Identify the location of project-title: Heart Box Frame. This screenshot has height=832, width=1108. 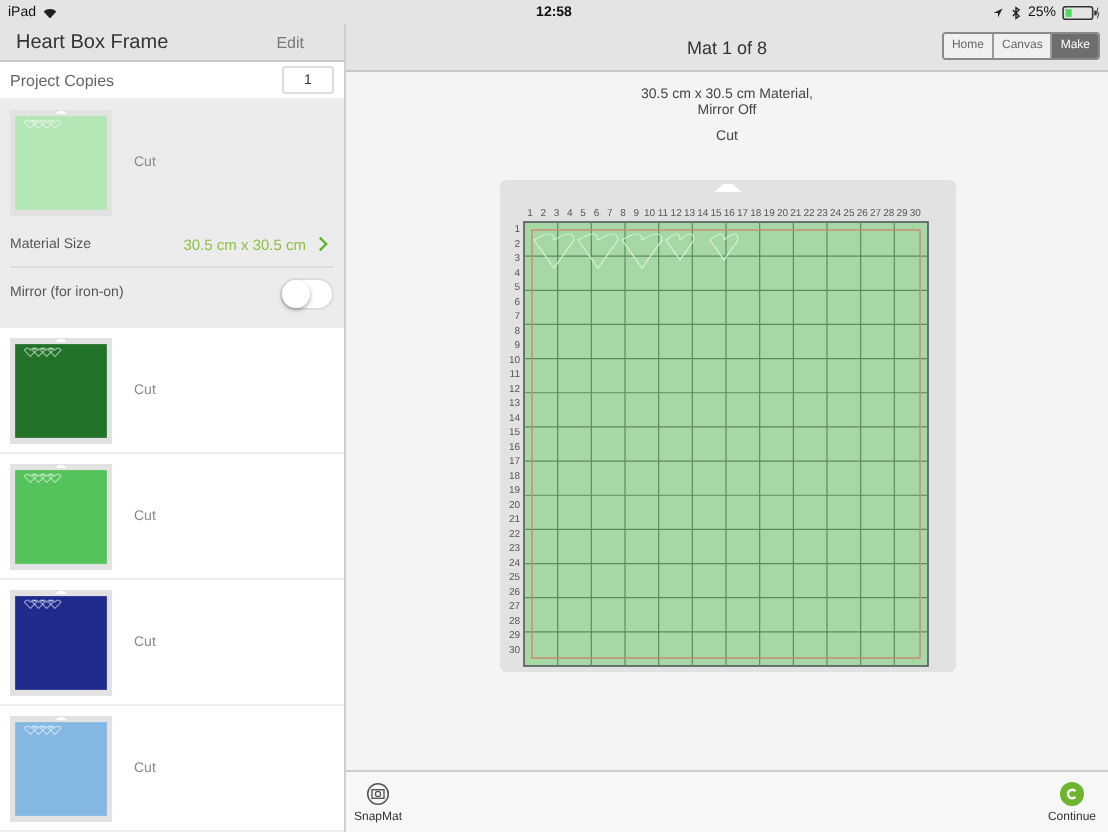
(92, 42).